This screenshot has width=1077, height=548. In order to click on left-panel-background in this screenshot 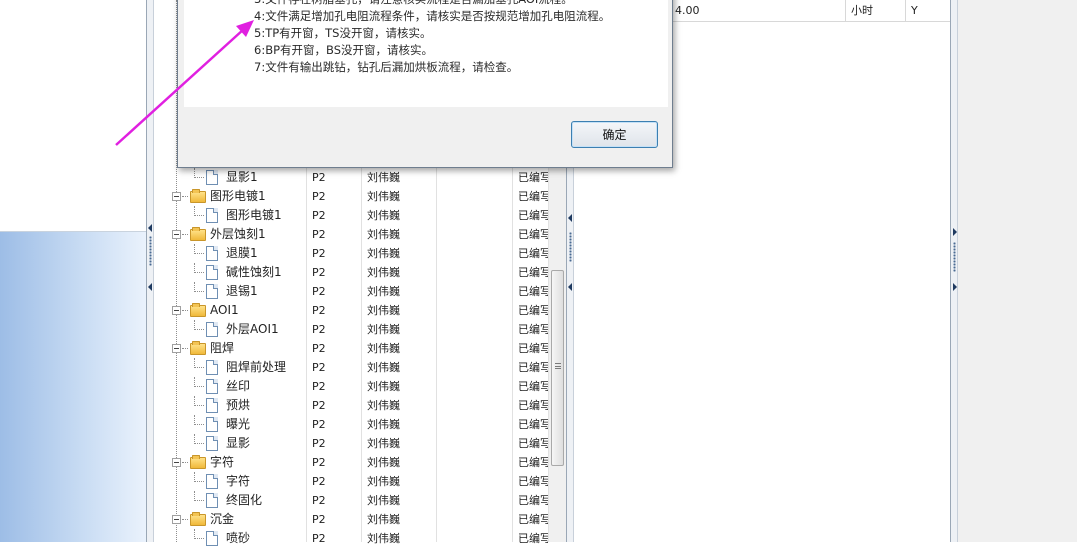, I will do `click(73, 387)`.